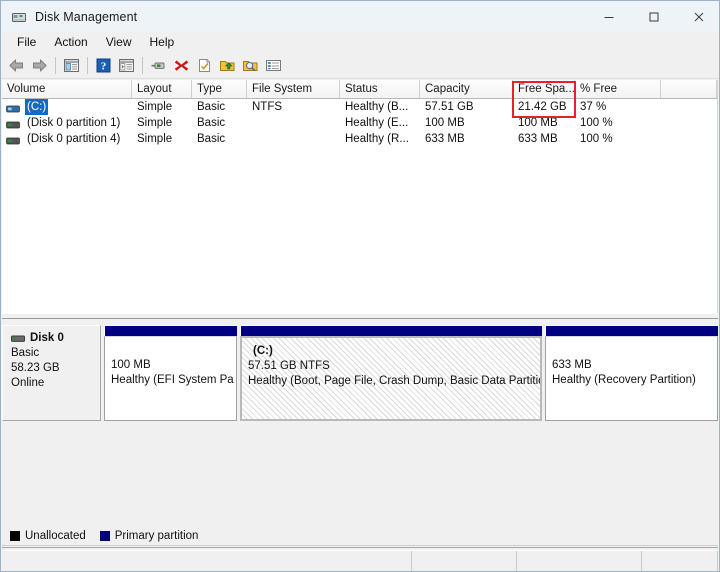 This screenshot has height=572, width=720. I want to click on column-header: Capacity, so click(466, 89).